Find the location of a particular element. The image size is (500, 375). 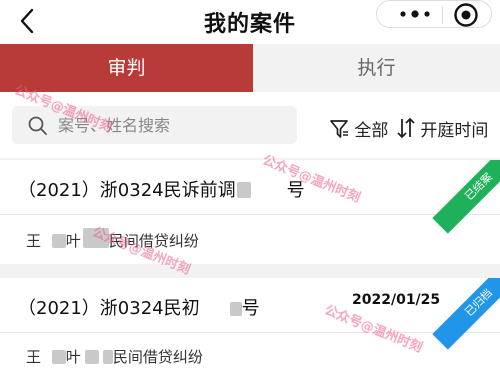

case-date: 2022/01/25 is located at coordinates (396, 300).